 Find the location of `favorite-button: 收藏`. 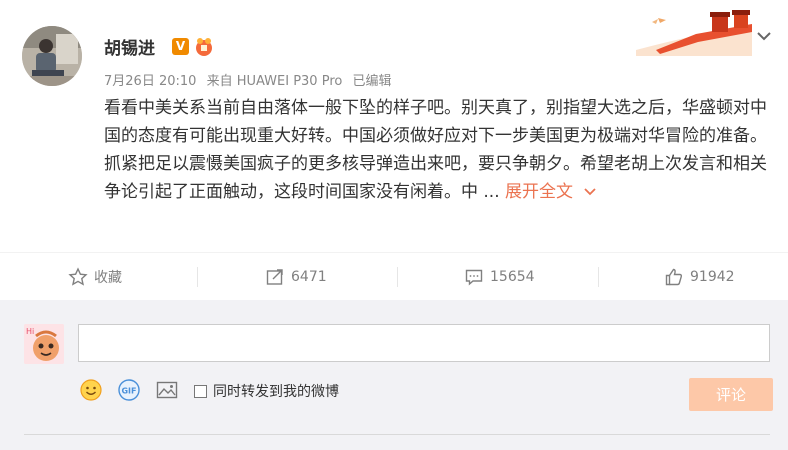

favorite-button: 收藏 is located at coordinates (95, 277).